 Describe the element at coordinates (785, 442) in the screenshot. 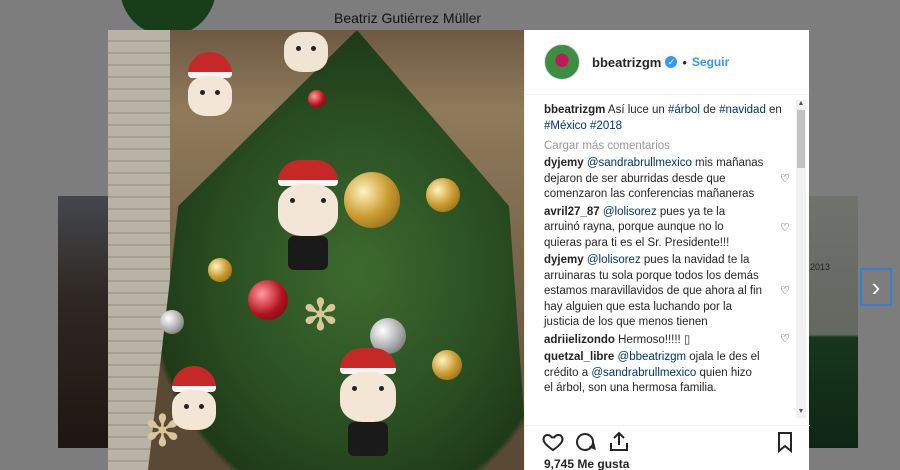

I see `bookmark-icon` at that location.